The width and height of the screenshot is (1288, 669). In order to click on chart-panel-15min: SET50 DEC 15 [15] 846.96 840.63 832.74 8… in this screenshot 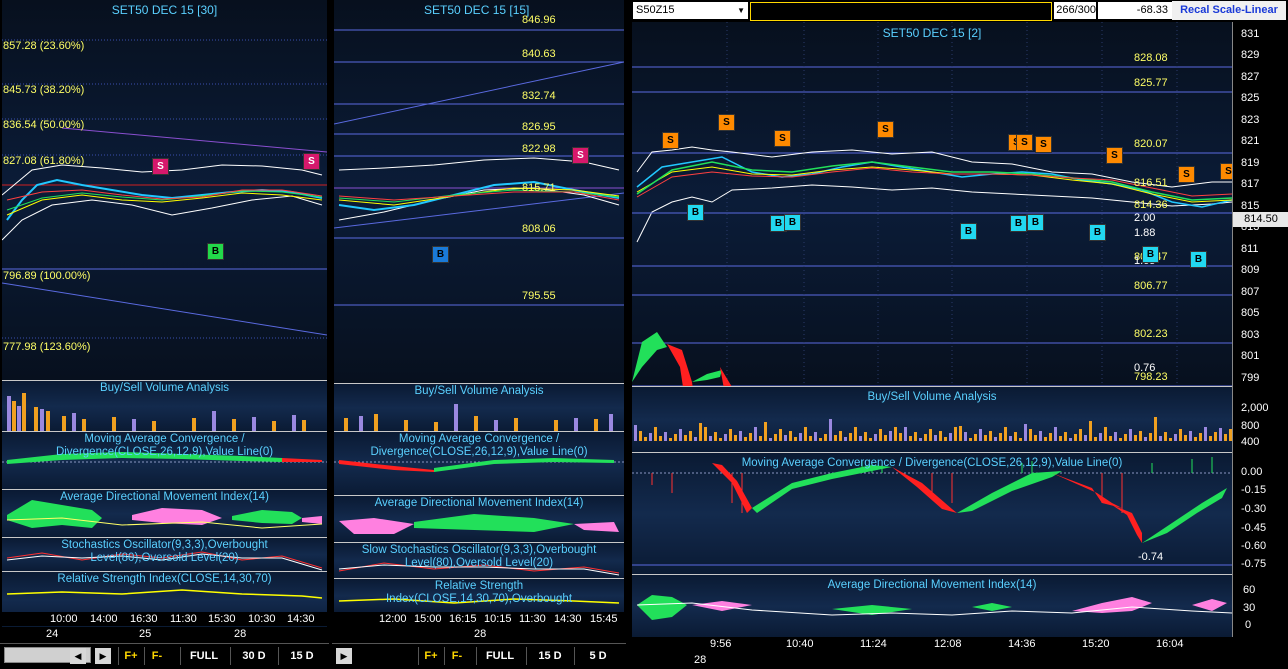, I will do `click(479, 191)`.